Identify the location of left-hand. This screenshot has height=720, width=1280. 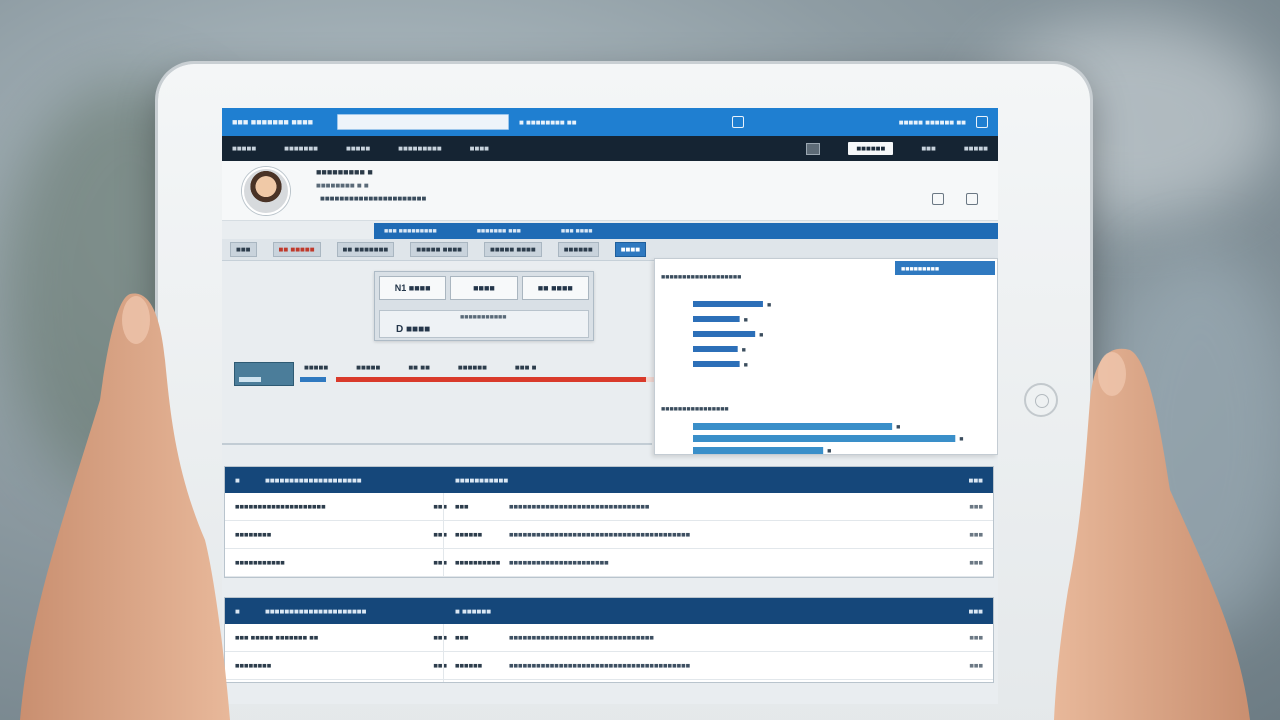
(125, 506).